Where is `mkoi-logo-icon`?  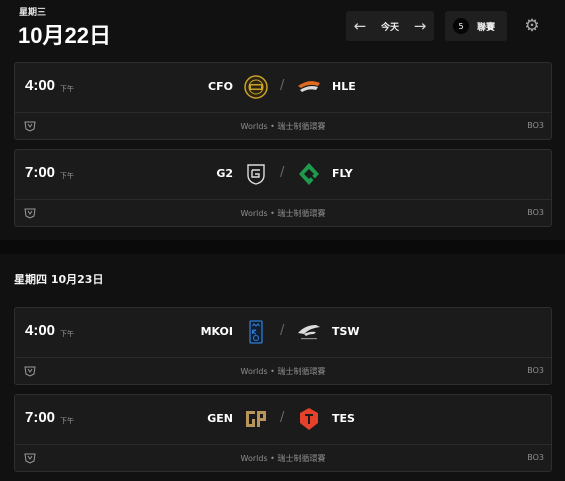
mkoi-logo-icon is located at coordinates (256, 332).